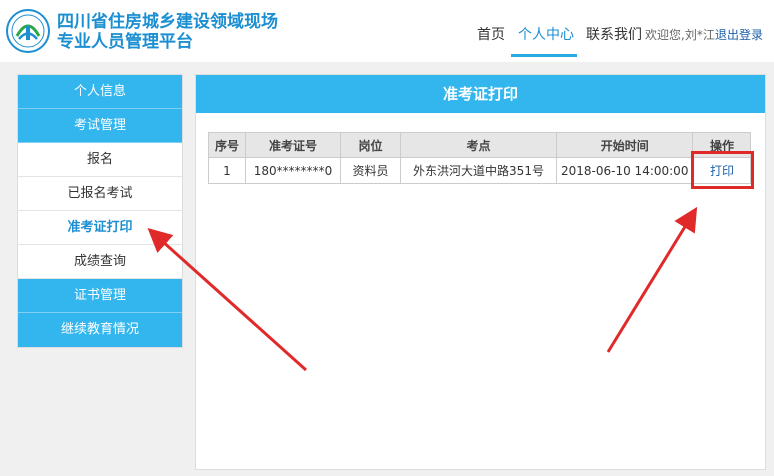  What do you see at coordinates (100, 296) in the screenshot?
I see `sidebar-item-certificate-management: 证书管理` at bounding box center [100, 296].